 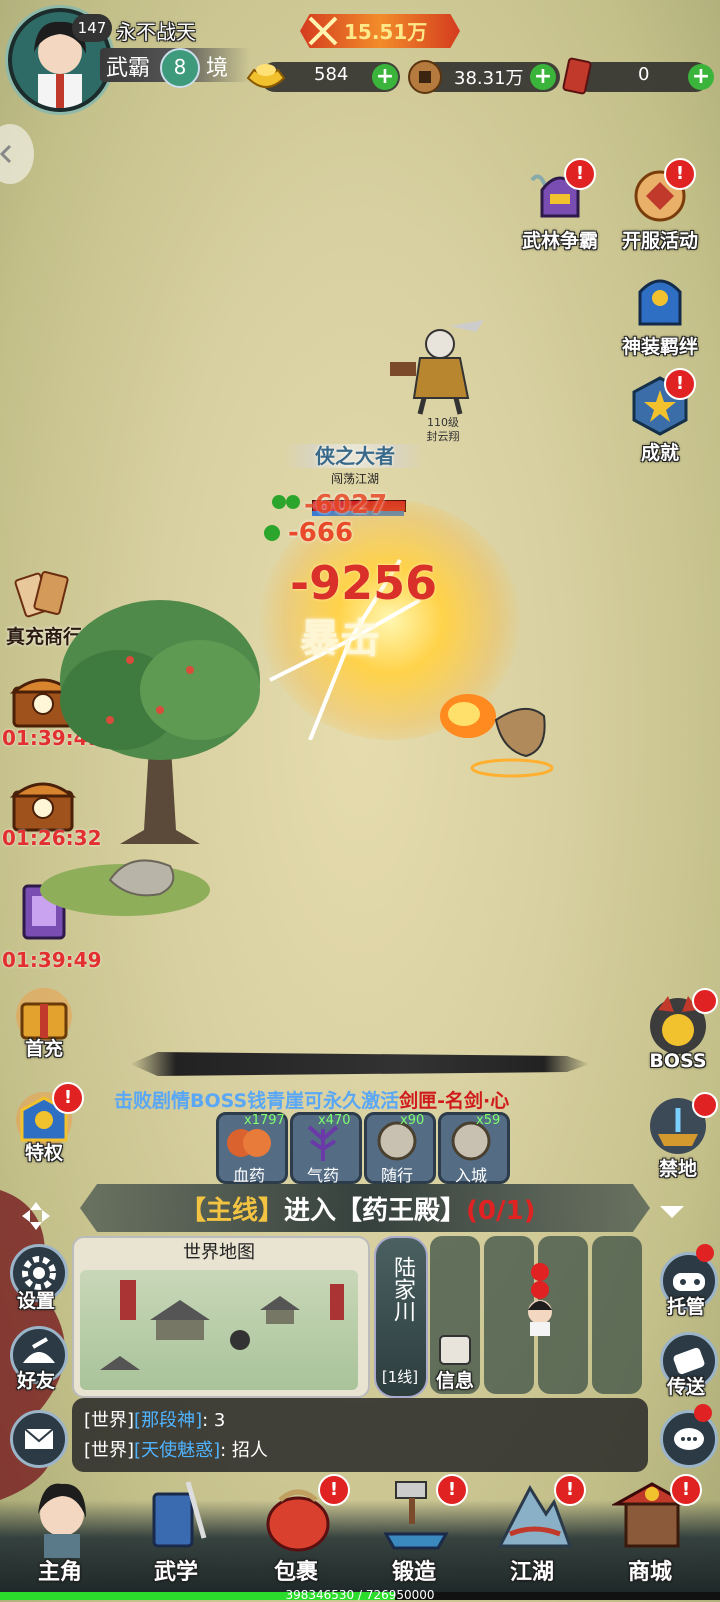 I want to click on side-collapse-button, so click(x=17, y=154).